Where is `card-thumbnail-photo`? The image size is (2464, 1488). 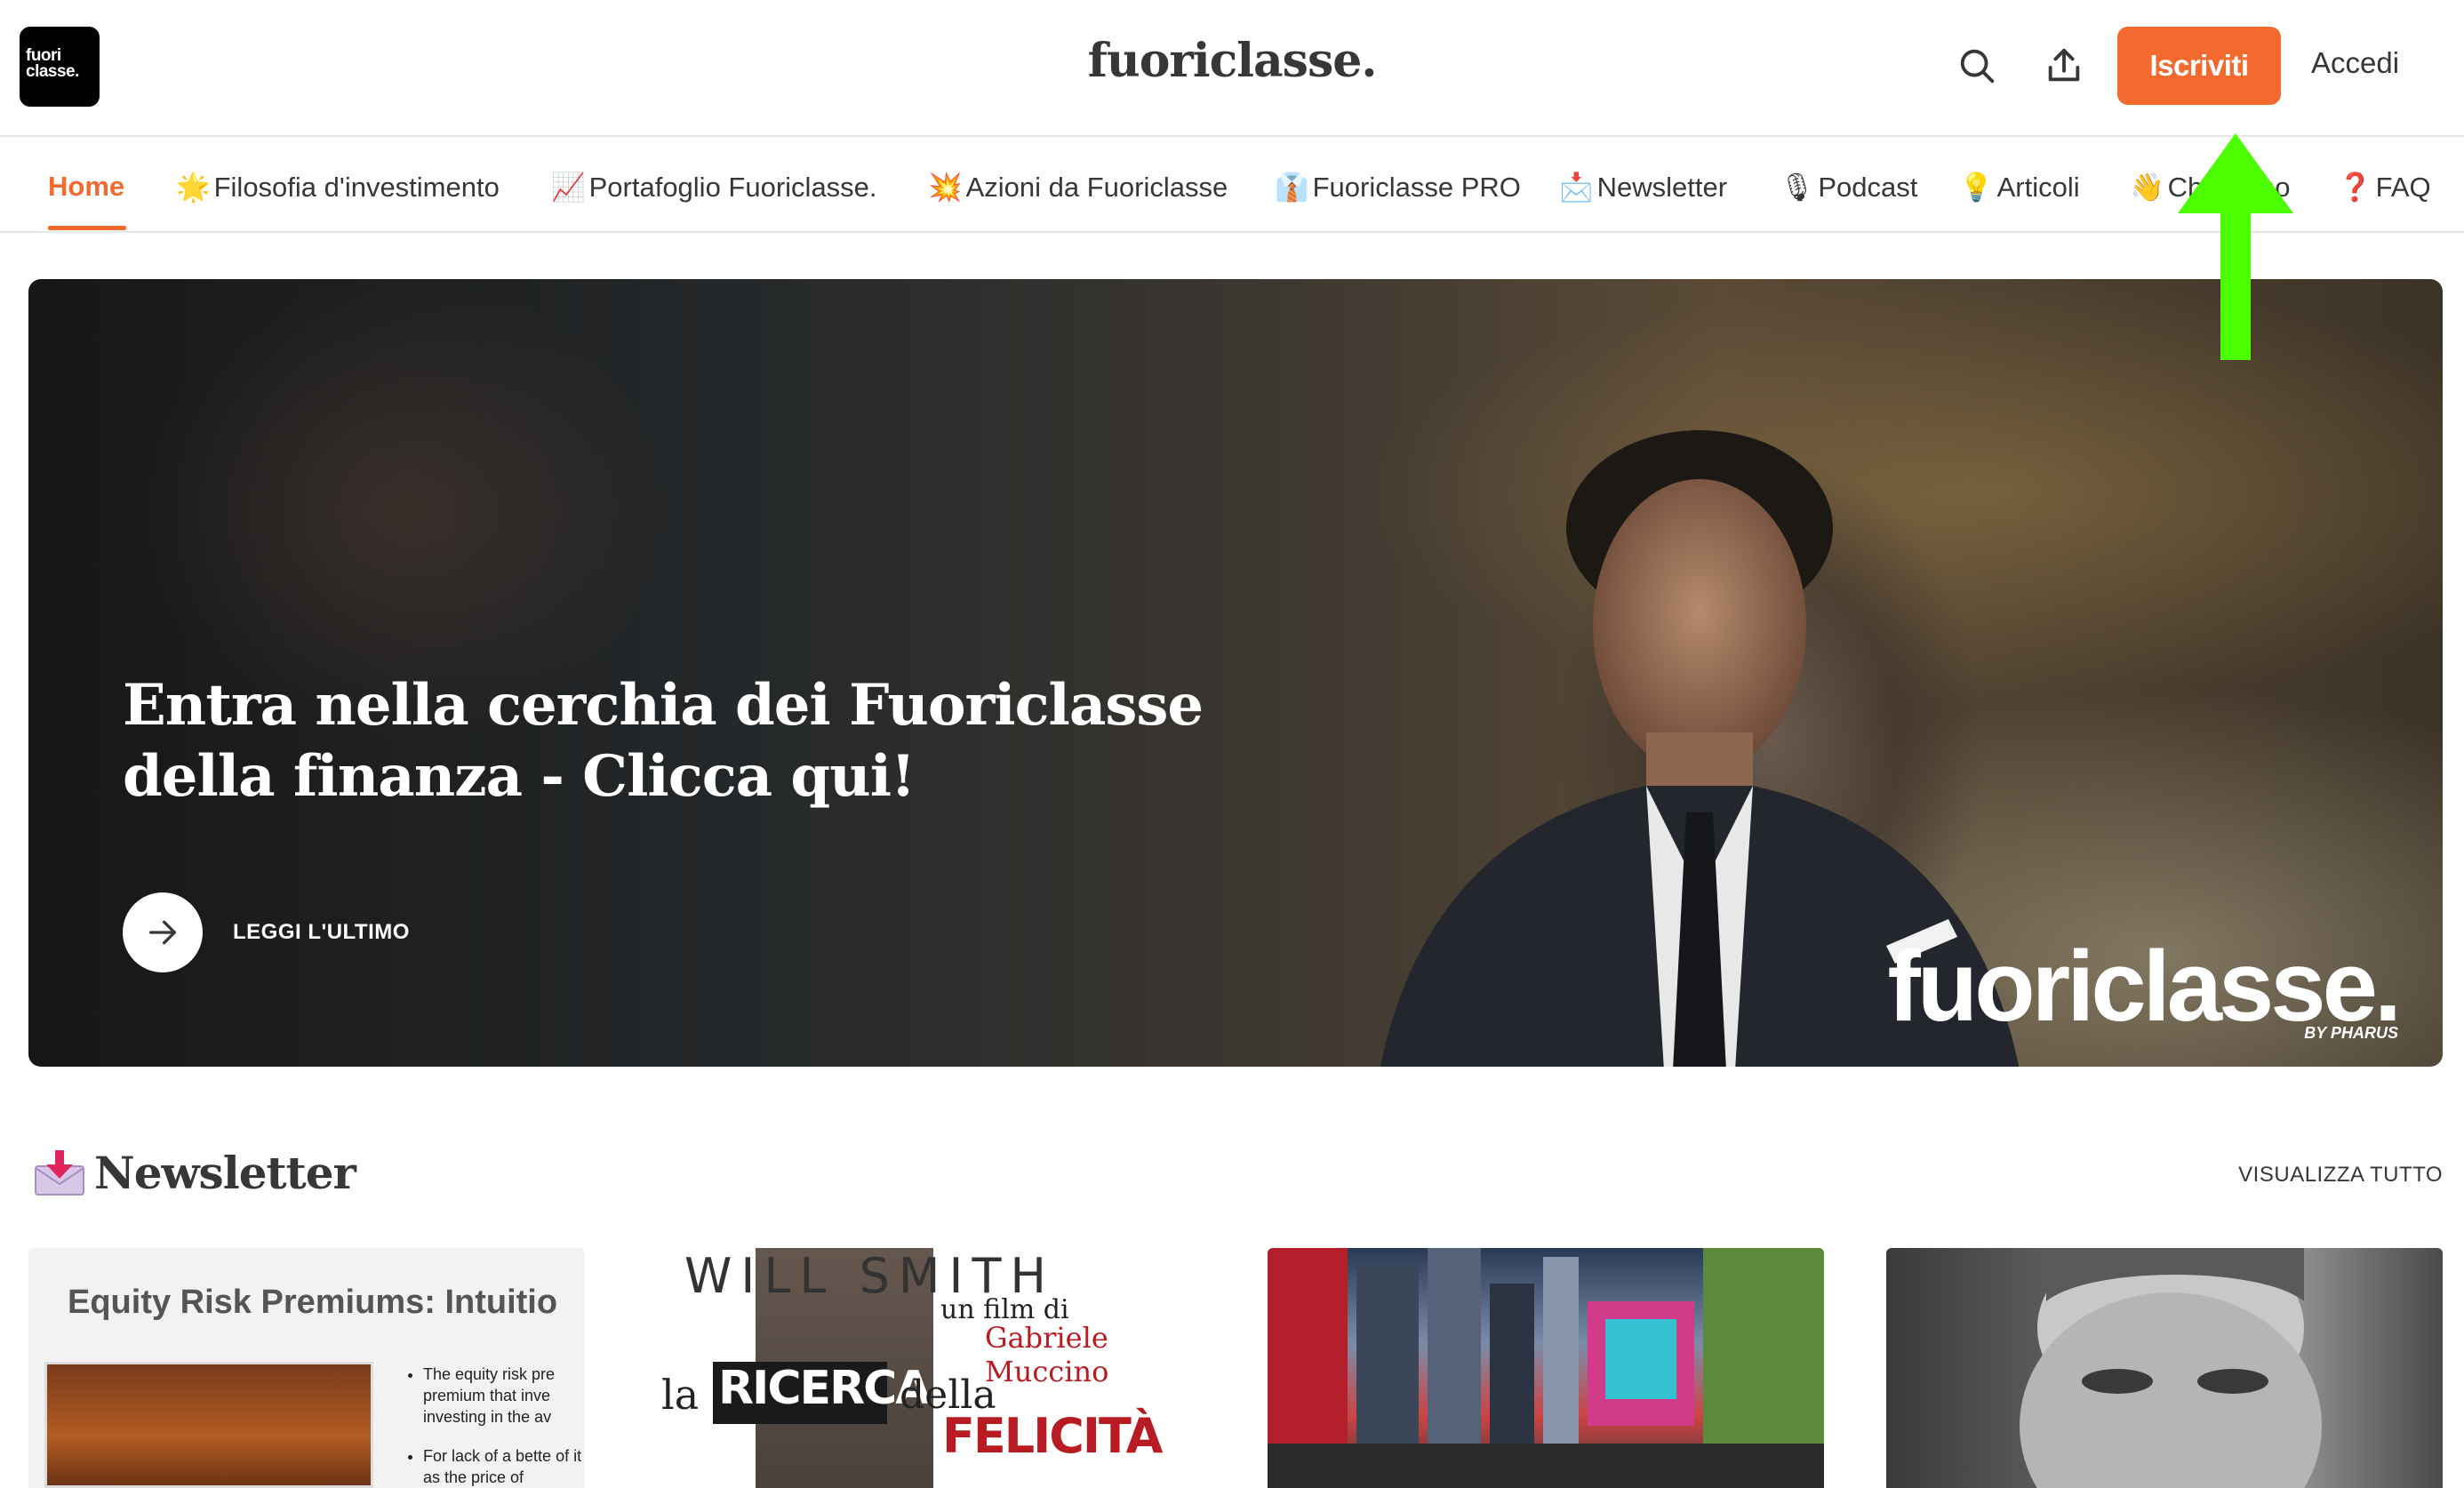
card-thumbnail-photo is located at coordinates (208, 1425).